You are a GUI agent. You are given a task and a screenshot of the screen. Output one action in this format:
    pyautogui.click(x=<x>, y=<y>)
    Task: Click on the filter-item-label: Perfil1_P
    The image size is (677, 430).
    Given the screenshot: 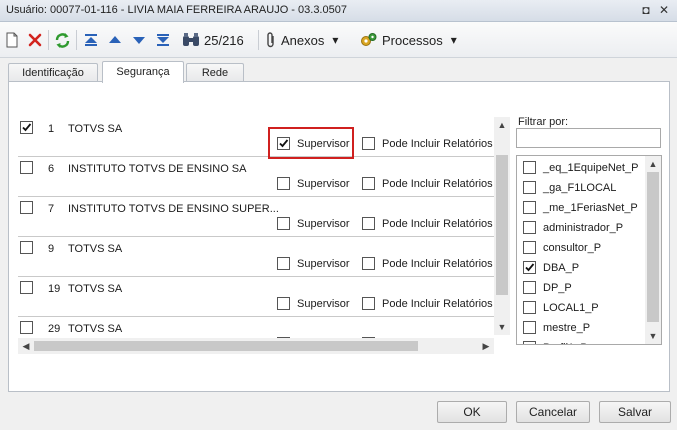 What is the action you would take?
    pyautogui.click(x=565, y=343)
    